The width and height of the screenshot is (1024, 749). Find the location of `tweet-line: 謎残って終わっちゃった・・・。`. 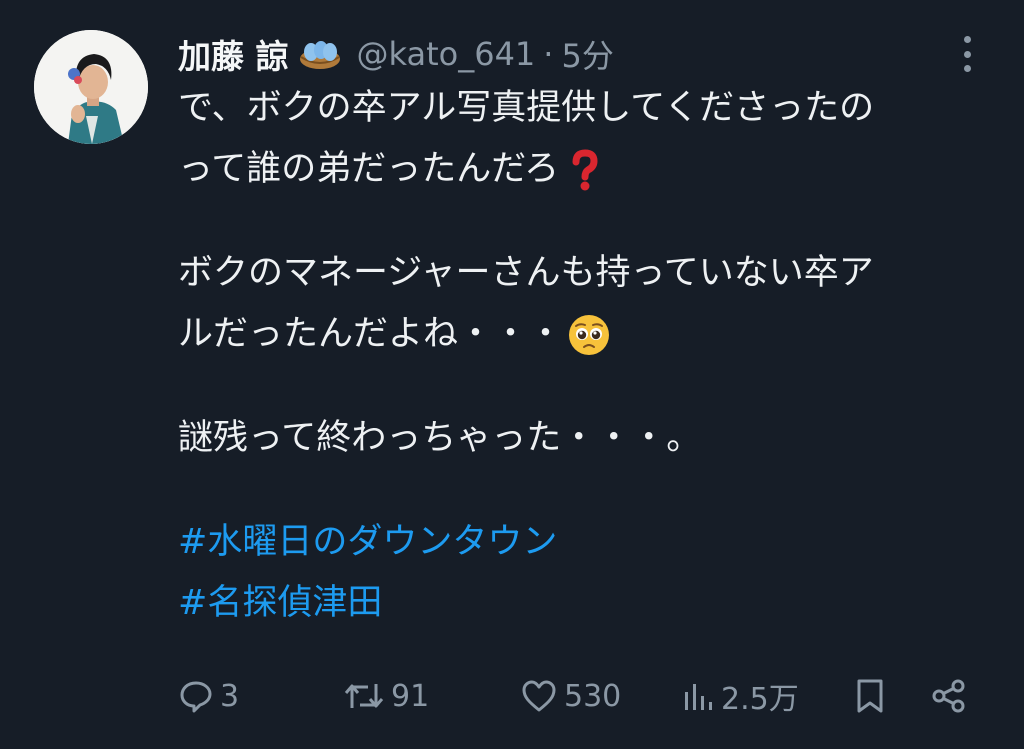

tweet-line: 謎残って終わっちゃった・・・。 is located at coordinates (440, 438).